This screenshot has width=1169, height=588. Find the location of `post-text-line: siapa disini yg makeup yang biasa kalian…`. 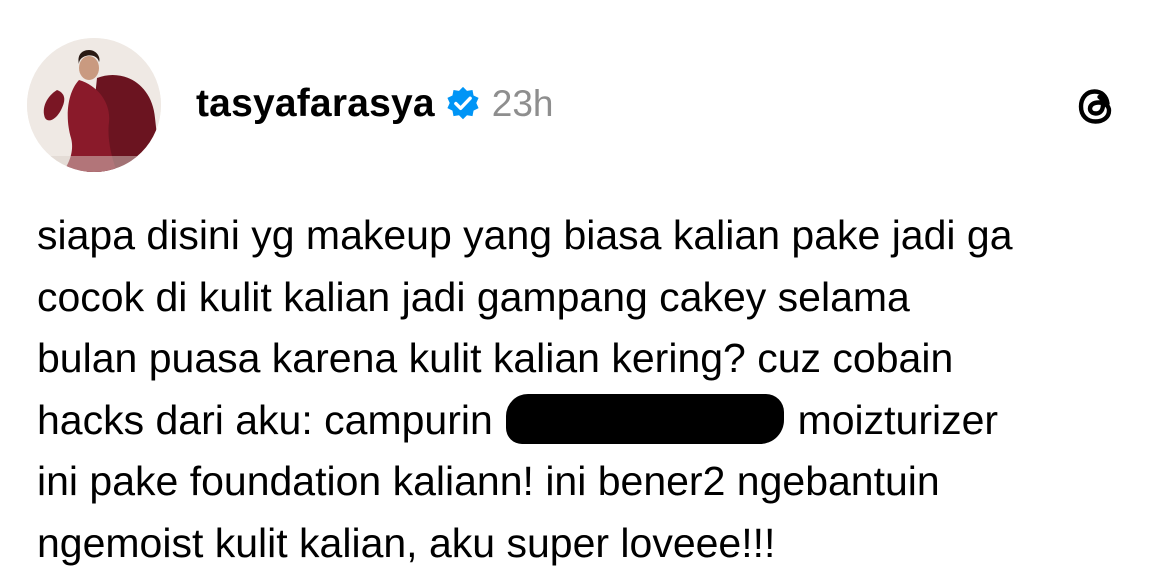

post-text-line: siapa disini yg makeup yang biasa kalian… is located at coordinates (525, 235).